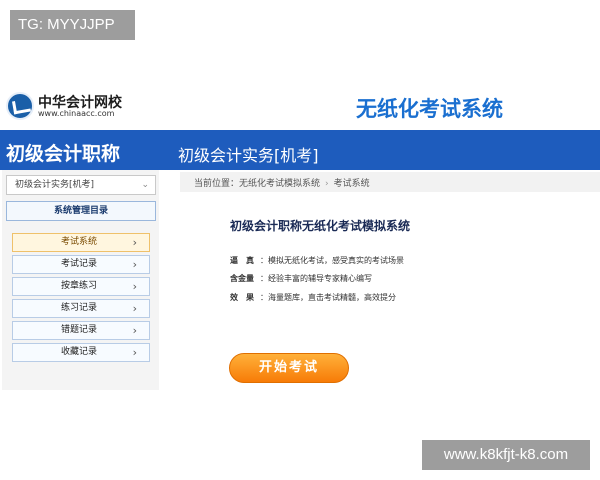  I want to click on tg-badge: TG: MYYJJPP, so click(72, 25).